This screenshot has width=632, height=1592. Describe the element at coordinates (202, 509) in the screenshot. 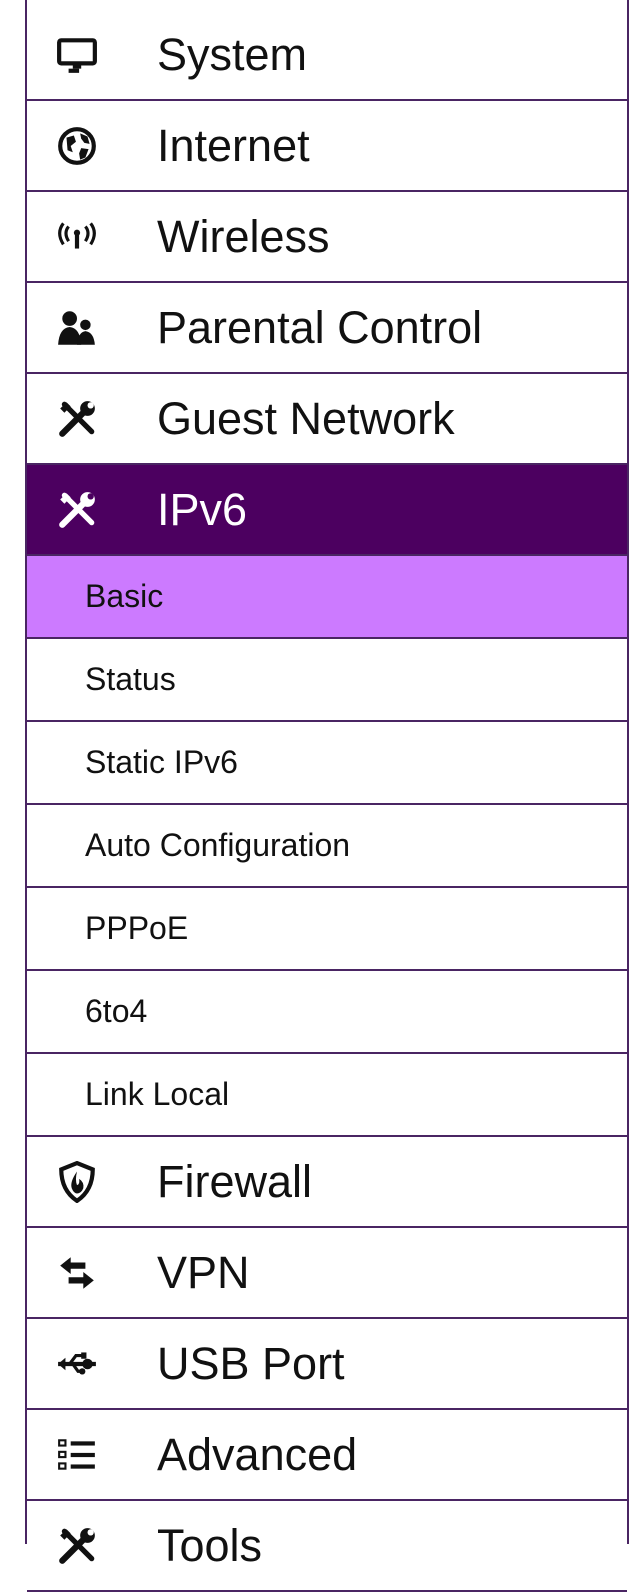

I see `nav-item-label: IPv6` at that location.